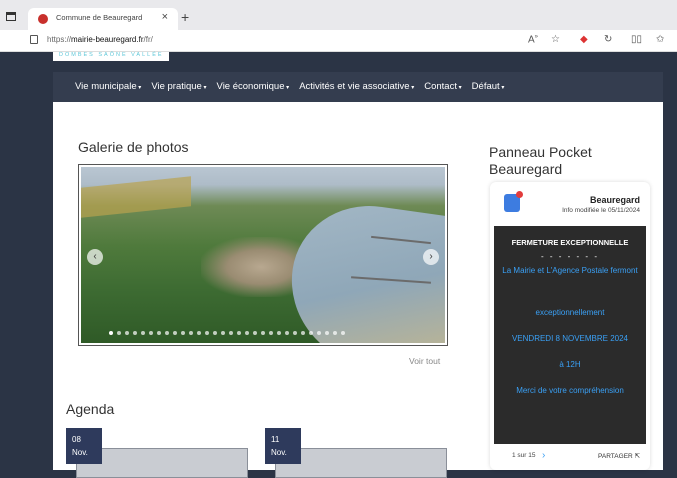 Image resolution: width=677 pixels, height=478 pixels. Describe the element at coordinates (185, 17) in the screenshot. I see `new-tab-button: +` at that location.